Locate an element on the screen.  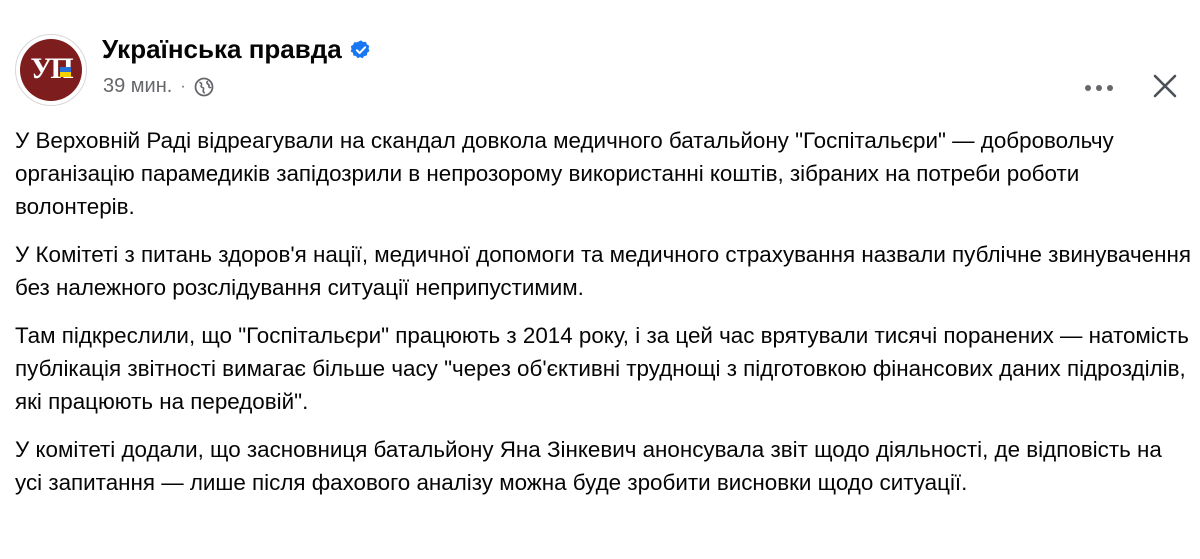
close-icon is located at coordinates (1165, 86).